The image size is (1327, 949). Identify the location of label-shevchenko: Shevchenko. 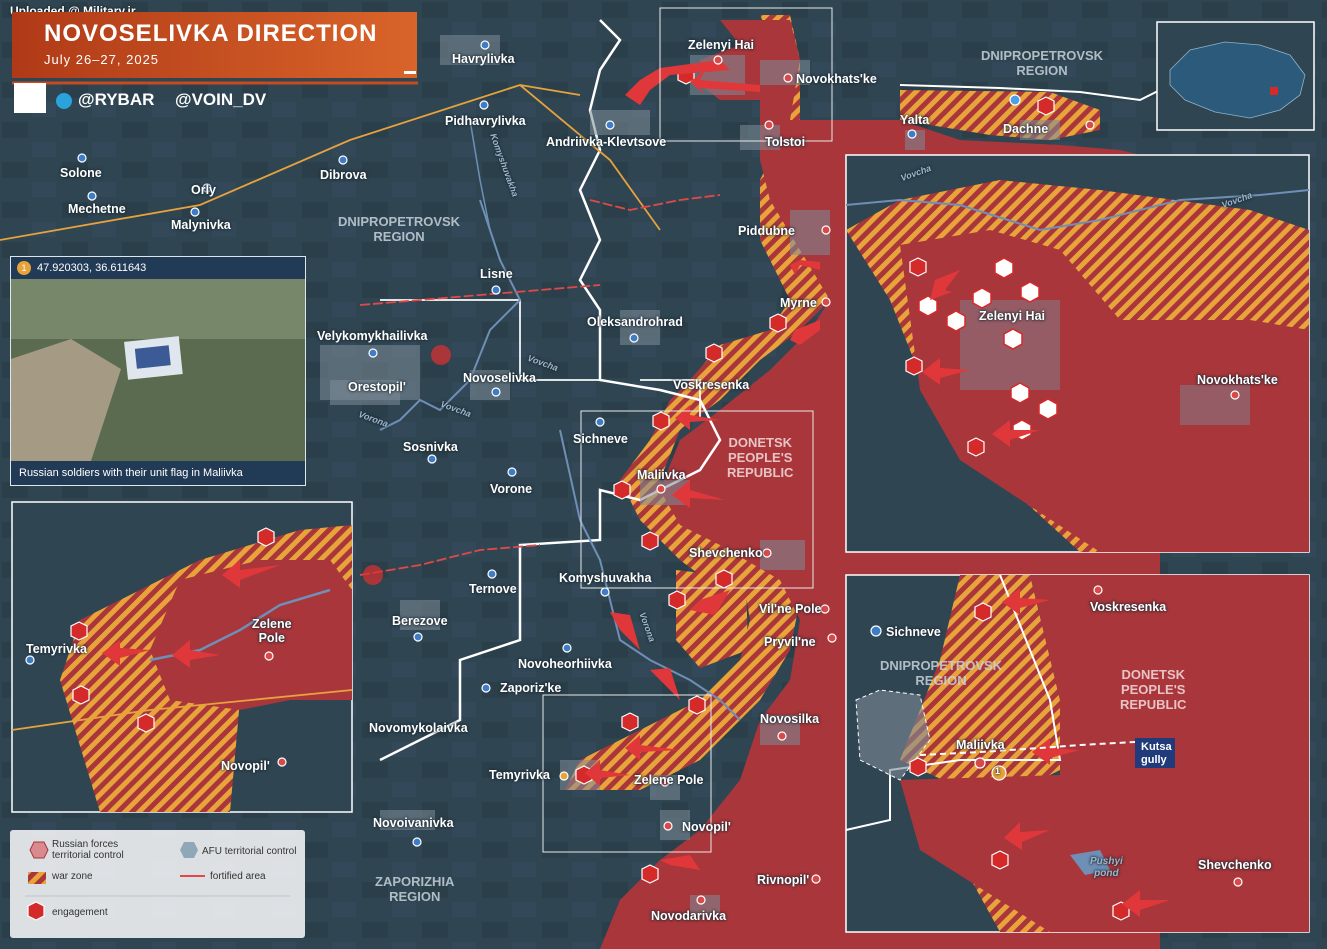
(726, 553).